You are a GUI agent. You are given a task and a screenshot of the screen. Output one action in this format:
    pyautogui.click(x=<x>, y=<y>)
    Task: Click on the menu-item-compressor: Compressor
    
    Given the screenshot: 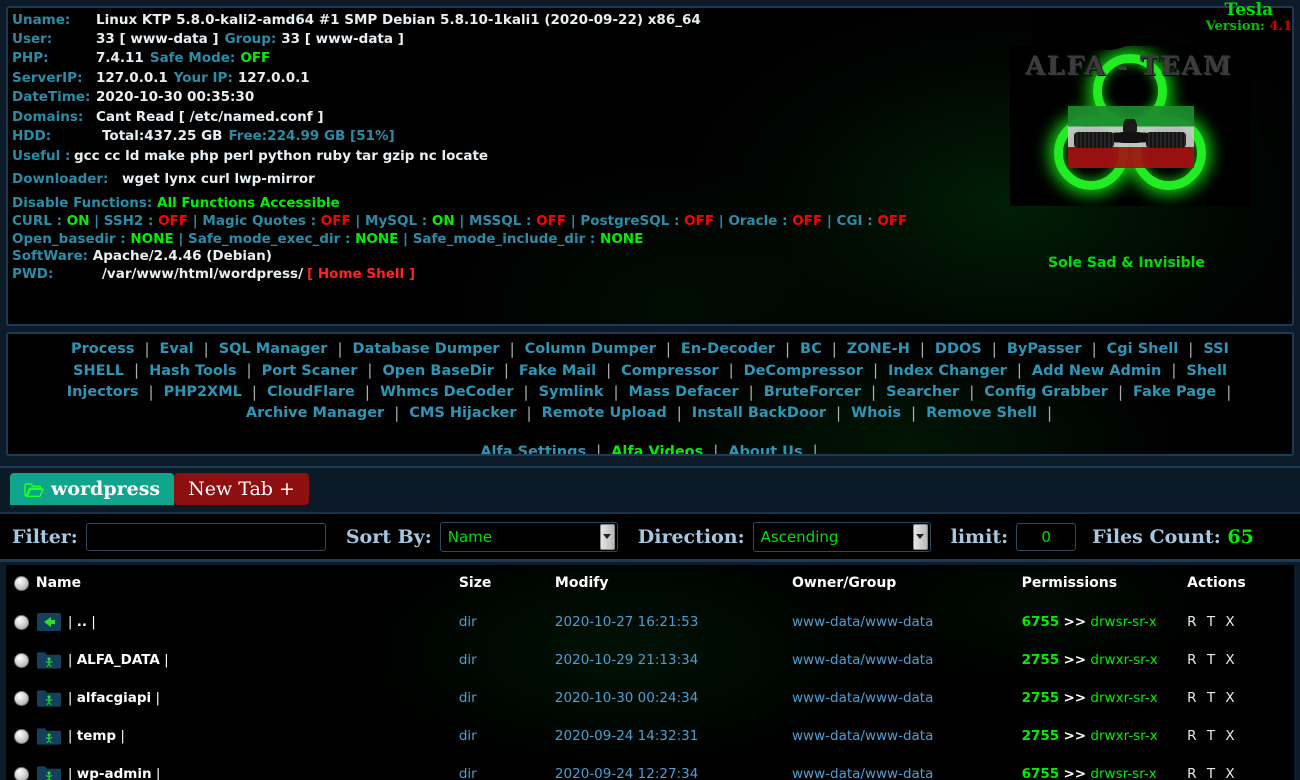 What is the action you would take?
    pyautogui.click(x=669, y=371)
    